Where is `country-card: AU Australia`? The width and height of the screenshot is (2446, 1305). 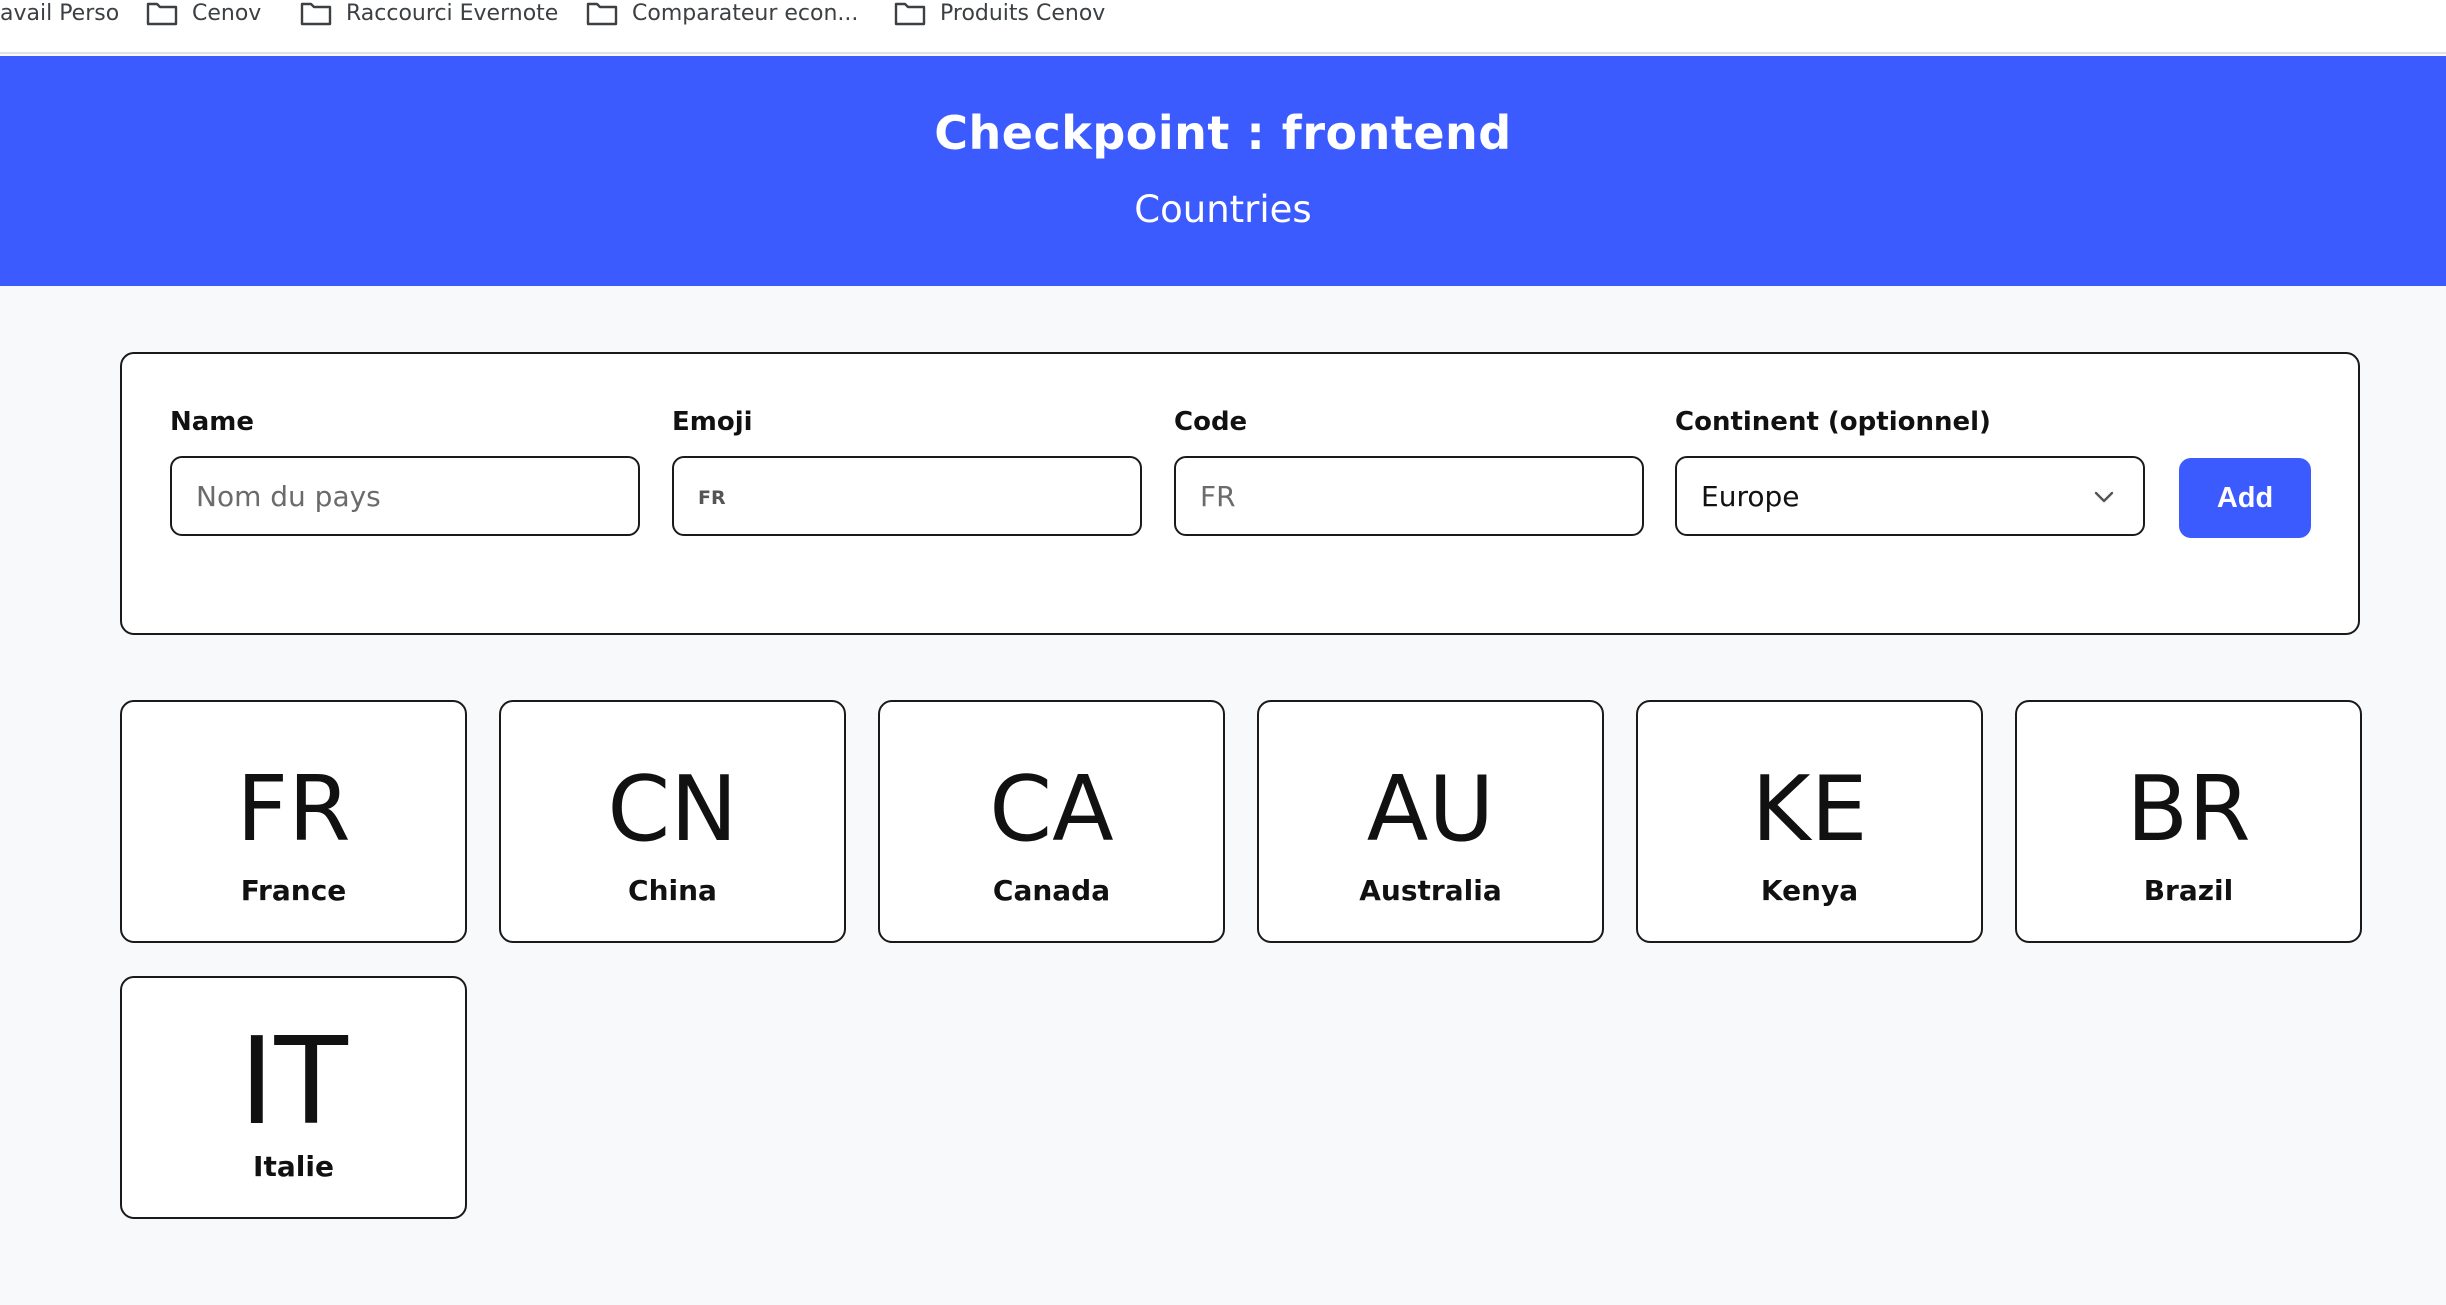
country-card: AU Australia is located at coordinates (1430, 821).